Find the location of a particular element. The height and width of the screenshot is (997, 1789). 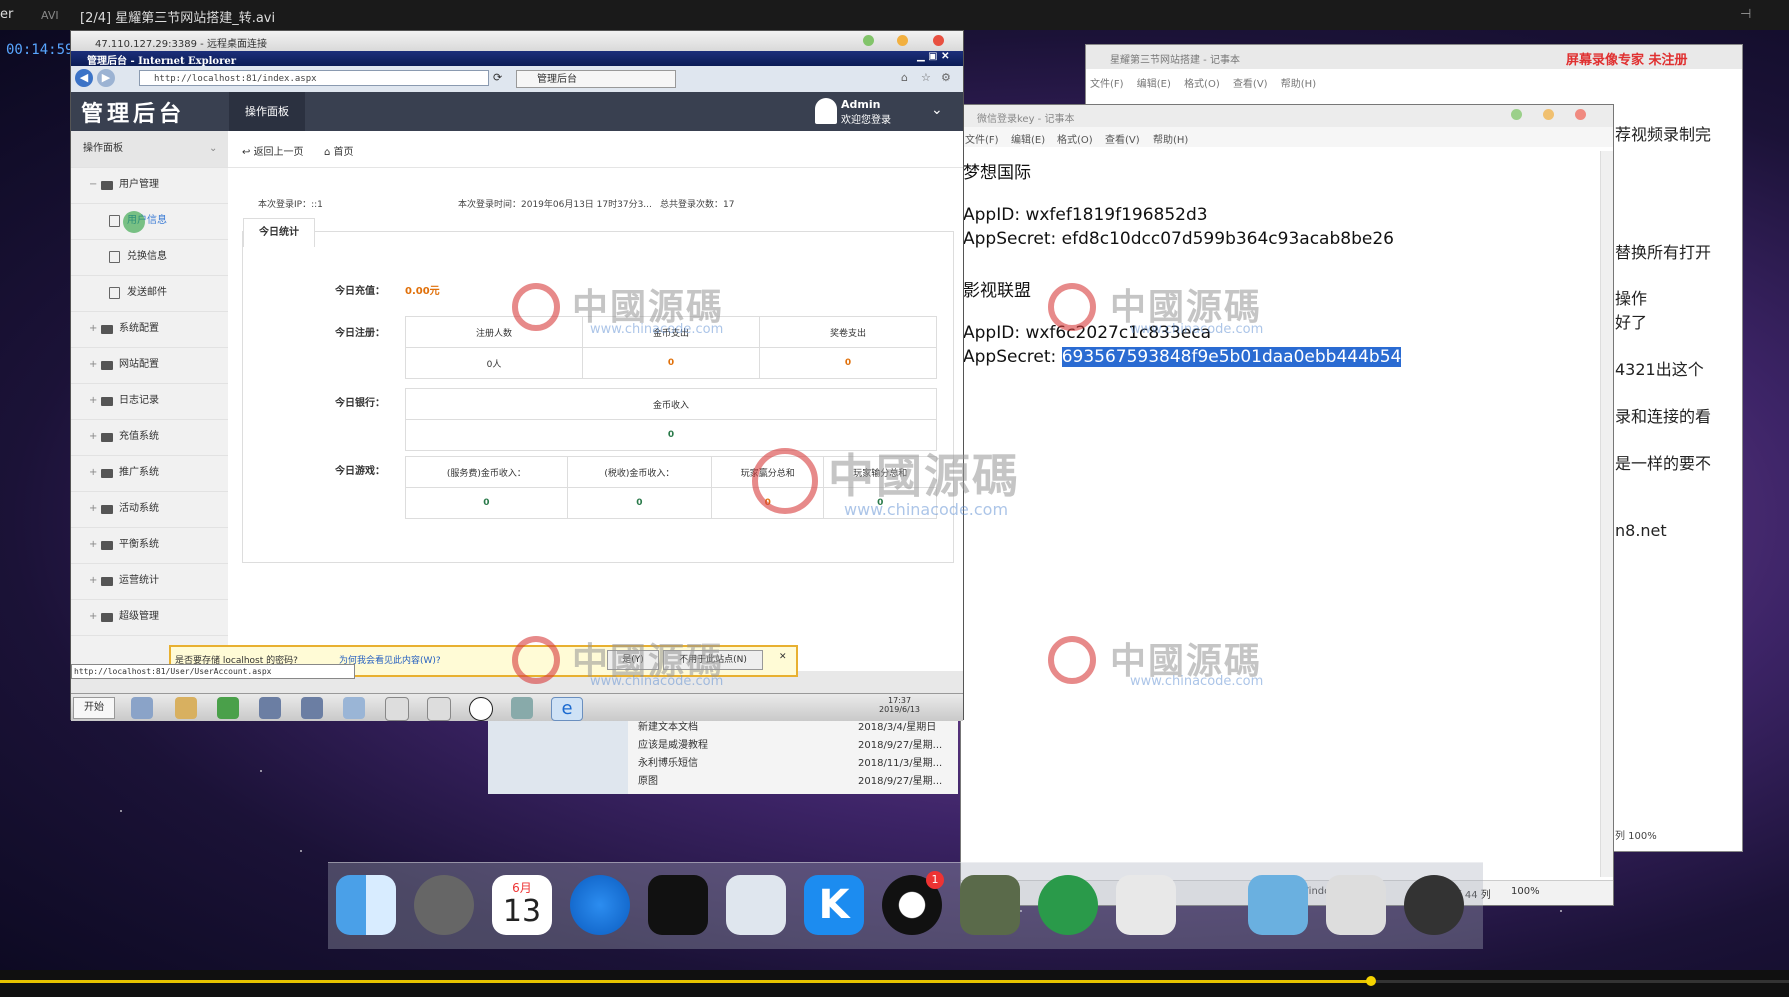

favorites-icon: ☆ is located at coordinates (926, 77).